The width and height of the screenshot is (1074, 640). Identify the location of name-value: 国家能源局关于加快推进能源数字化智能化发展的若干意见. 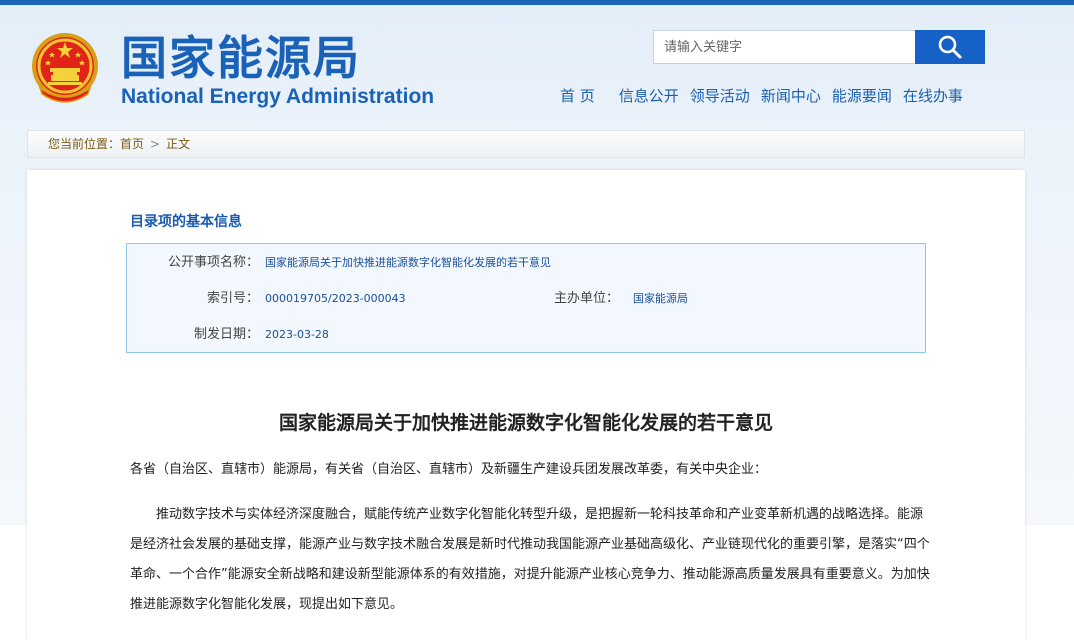
(408, 262).